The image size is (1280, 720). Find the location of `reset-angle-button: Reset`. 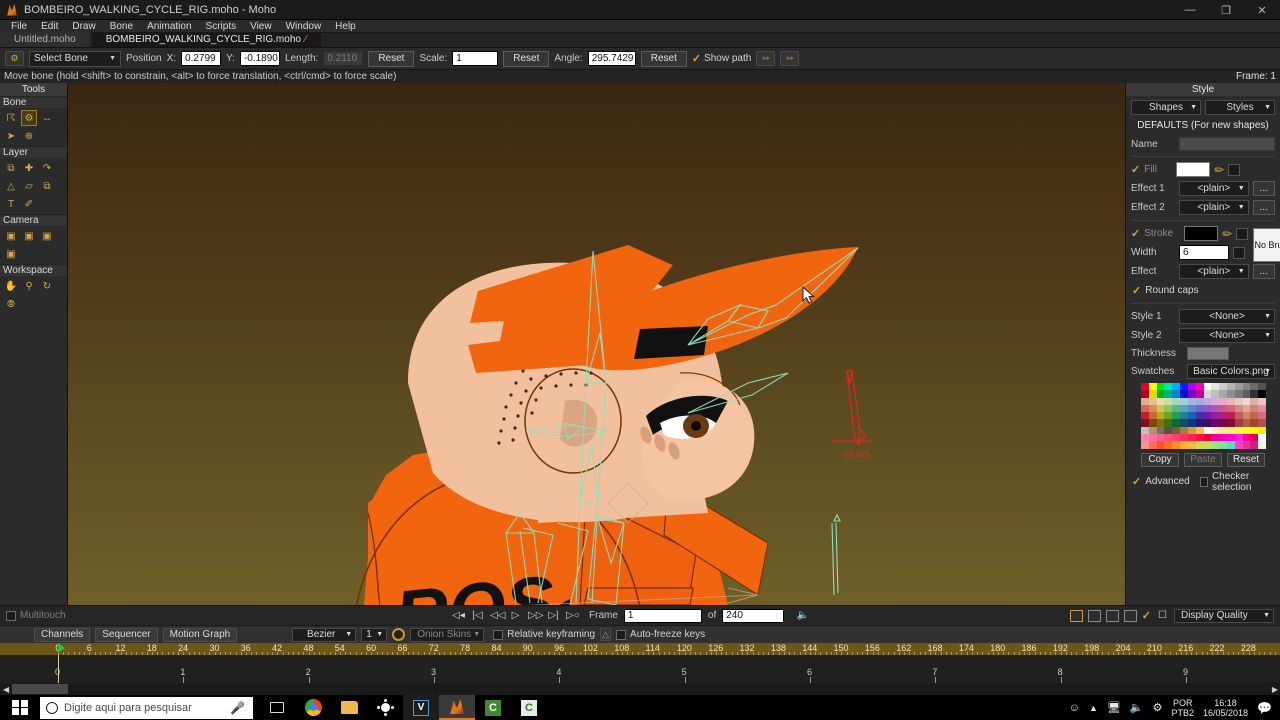

reset-angle-button: Reset is located at coordinates (663, 58).